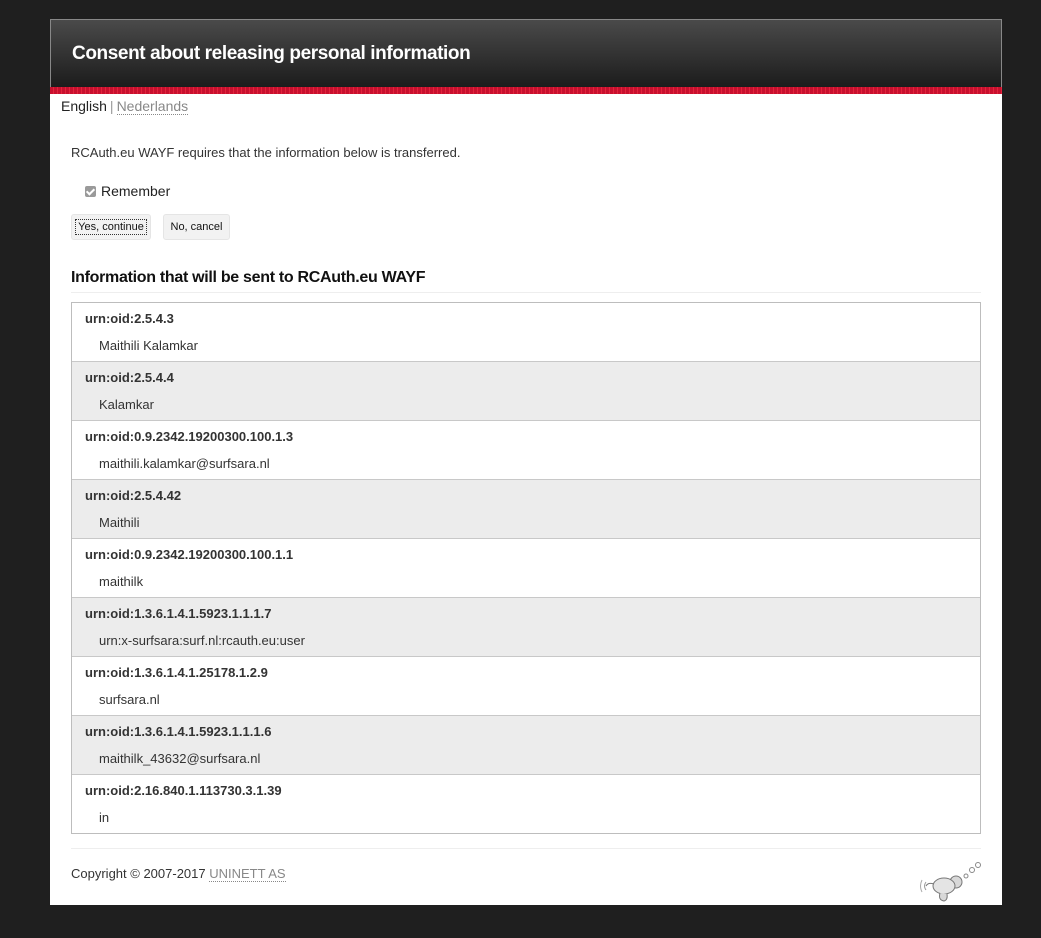 This screenshot has height=938, width=1041. What do you see at coordinates (183, 790) in the screenshot?
I see `attribute-name: urn:oid:2.16.840.1.113730.3.1.39` at bounding box center [183, 790].